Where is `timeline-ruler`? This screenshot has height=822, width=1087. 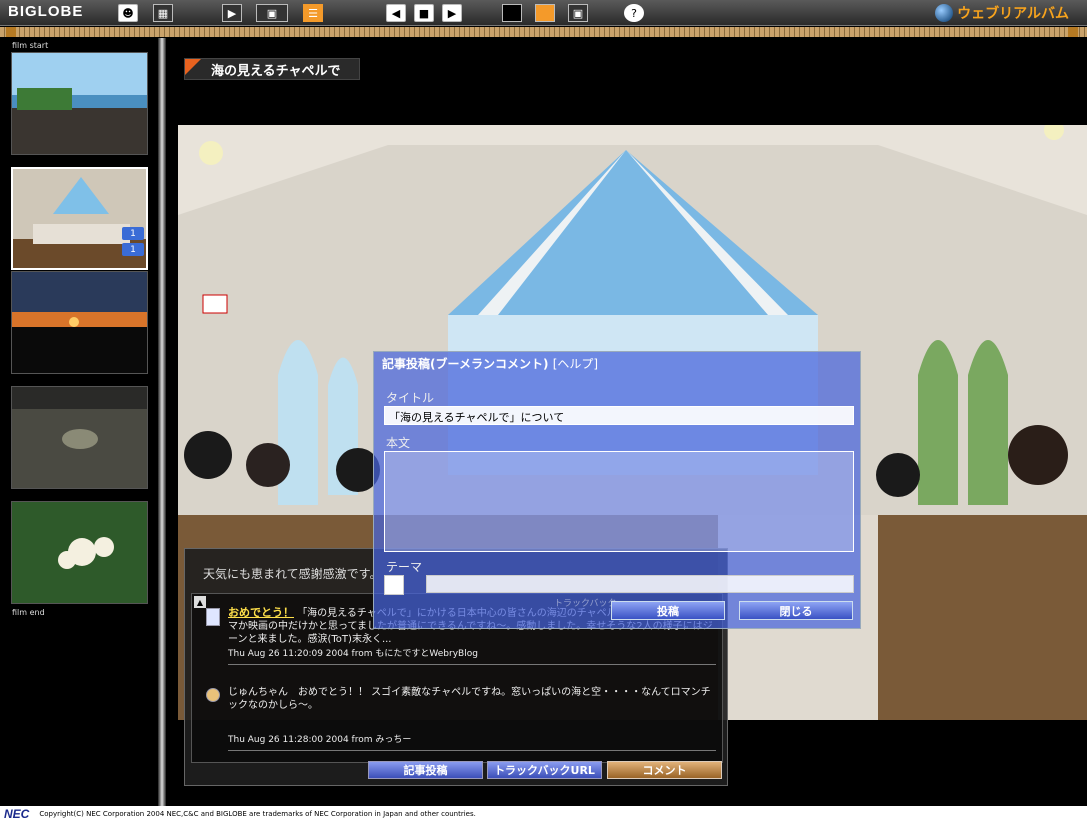 timeline-ruler is located at coordinates (543, 32).